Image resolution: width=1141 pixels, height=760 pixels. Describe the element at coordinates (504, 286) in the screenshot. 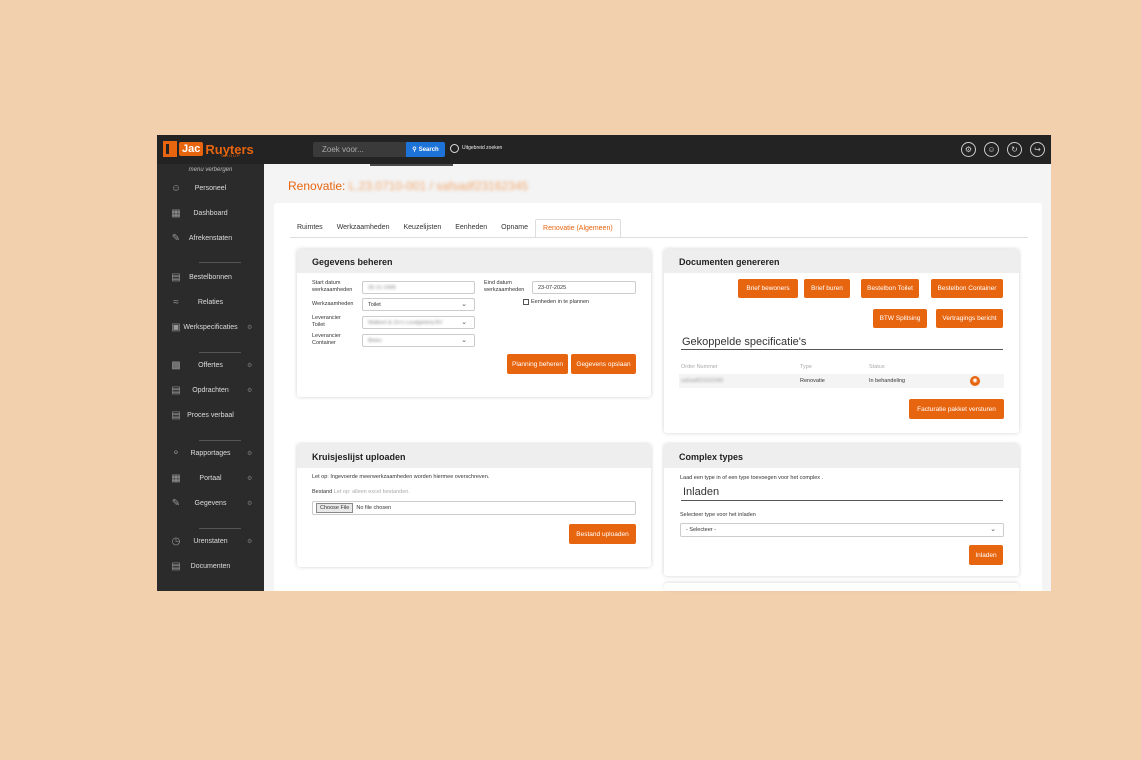

I see `end-date-label: Eind datum werkzaamheden` at that location.